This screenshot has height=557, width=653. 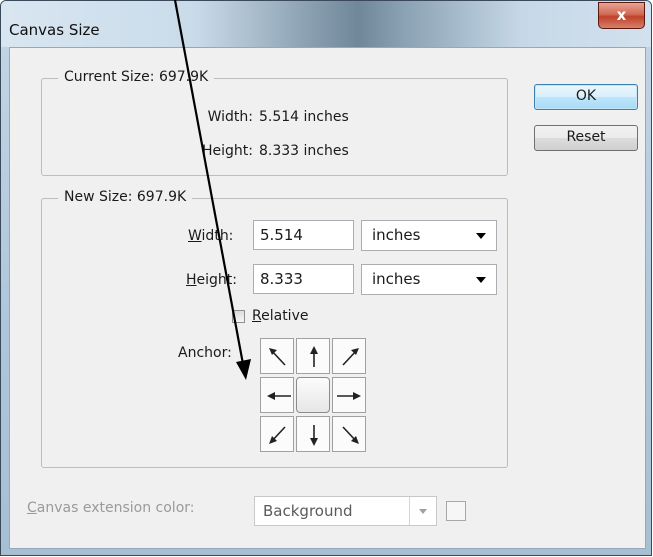 I want to click on anchor-bottom-left, so click(x=277, y=434).